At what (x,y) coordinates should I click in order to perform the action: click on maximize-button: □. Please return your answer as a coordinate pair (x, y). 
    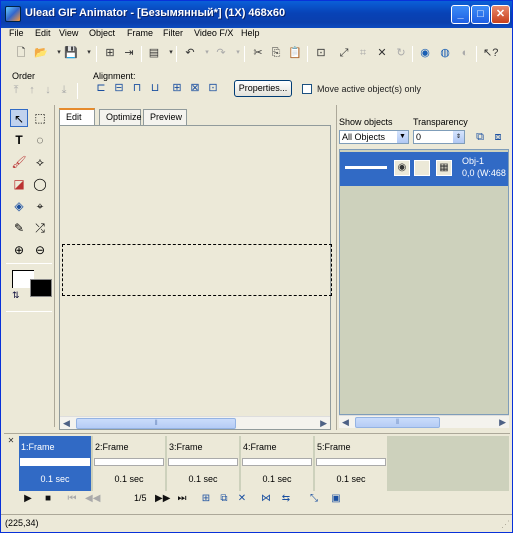
    Looking at the image, I should click on (480, 14).